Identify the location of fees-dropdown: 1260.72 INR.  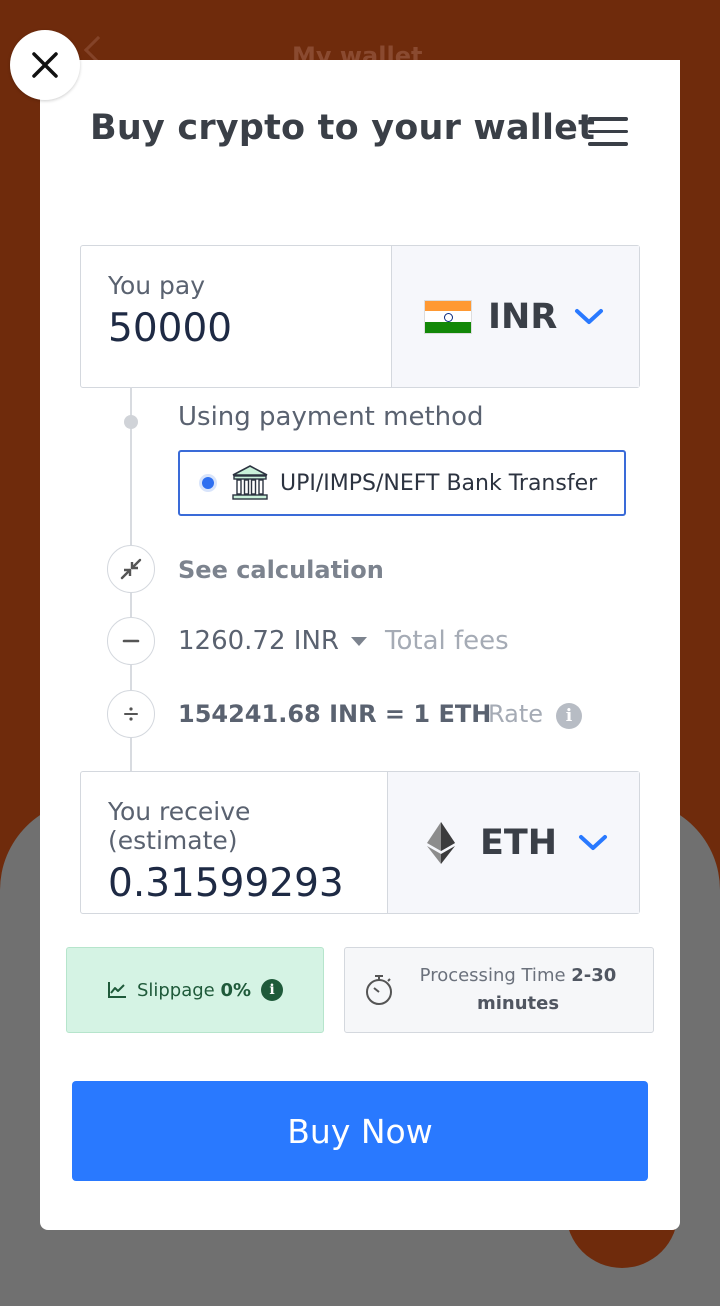
(272, 641).